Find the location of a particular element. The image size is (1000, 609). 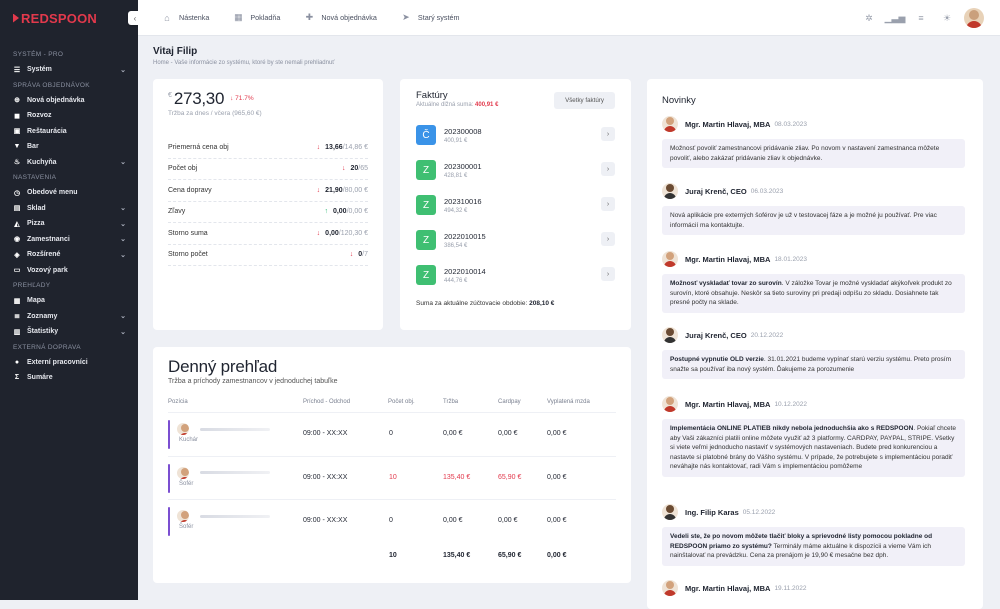

table-total-cardpay: 65,90 € is located at coordinates (510, 555).